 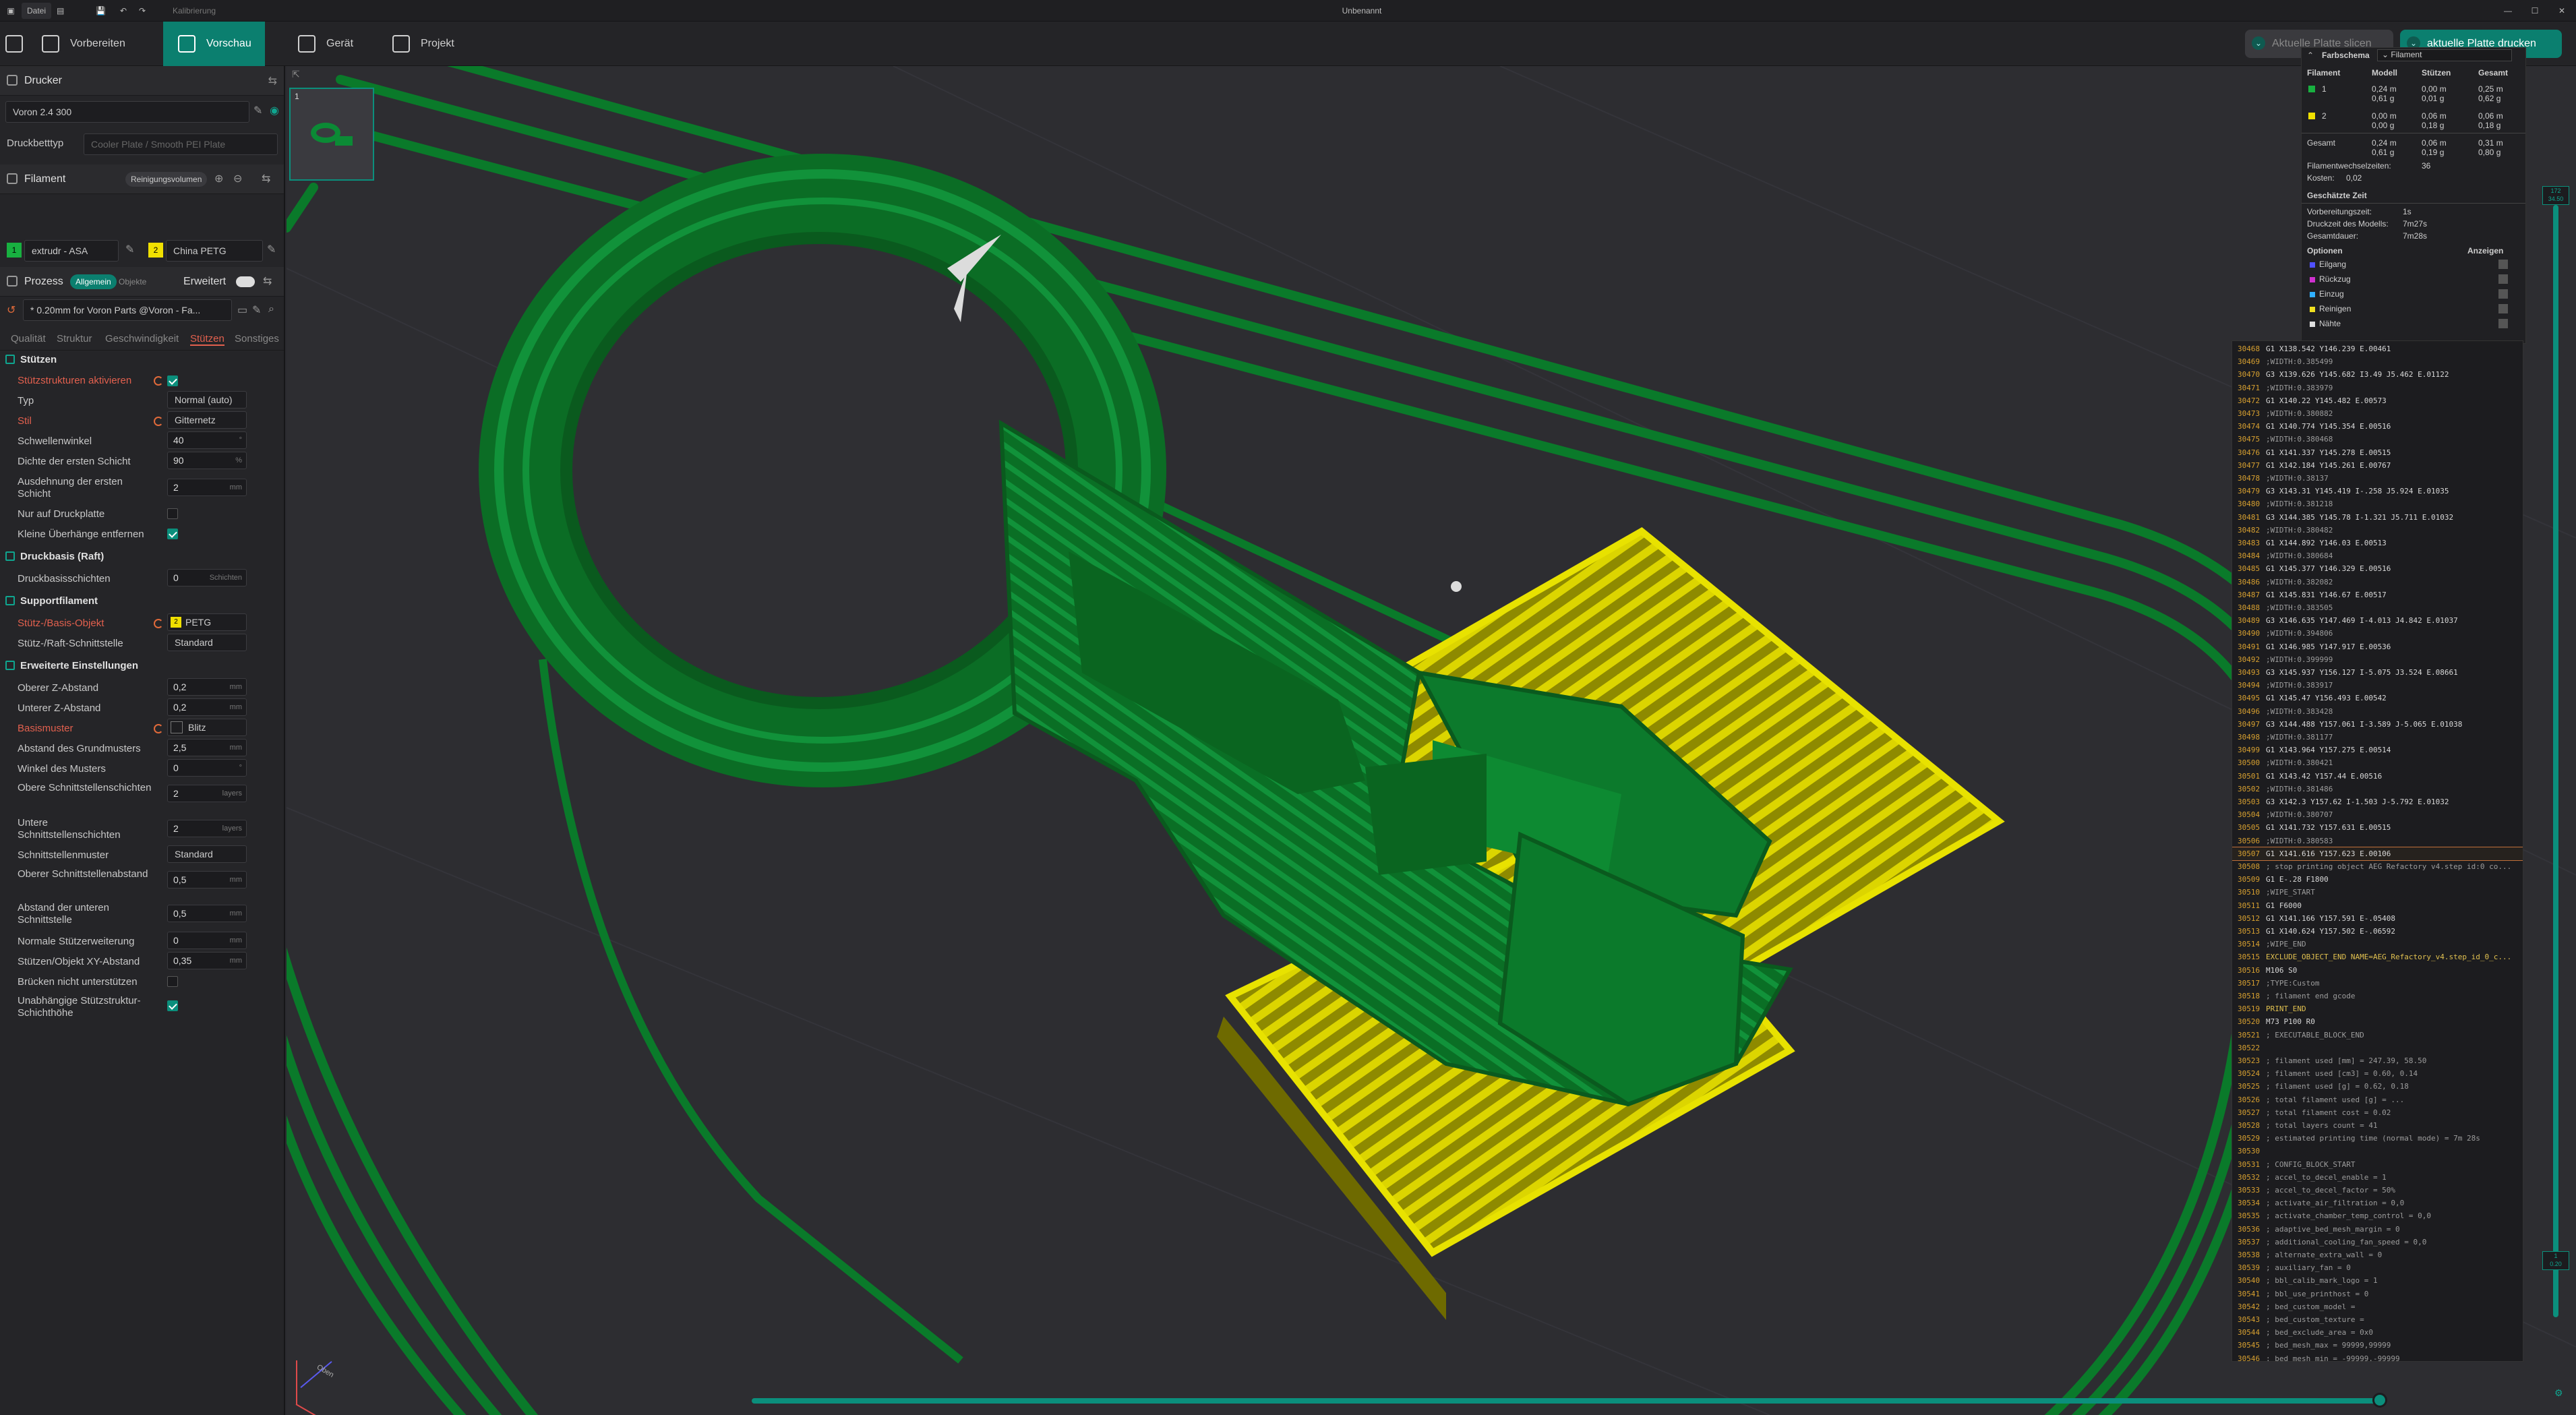 I want to click on gcode-line: 30542 ; bed_custom_model =, so click(x=2377, y=1306).